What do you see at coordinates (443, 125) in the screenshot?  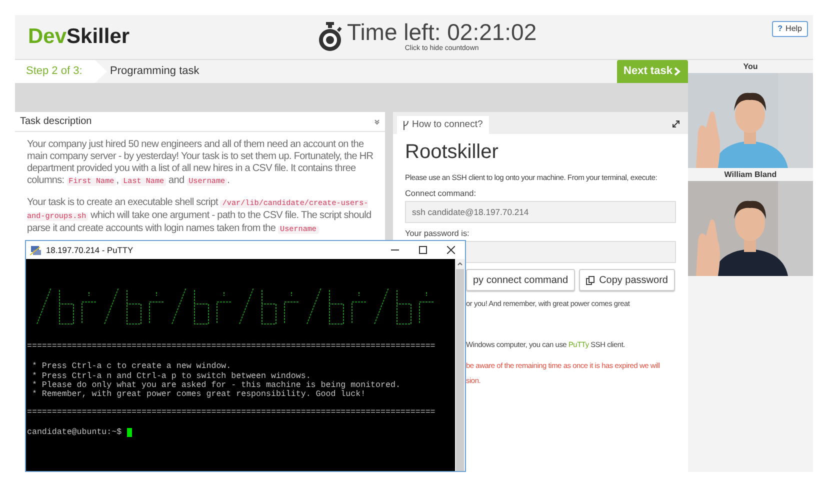 I see `connect-tab: How to connect?` at bounding box center [443, 125].